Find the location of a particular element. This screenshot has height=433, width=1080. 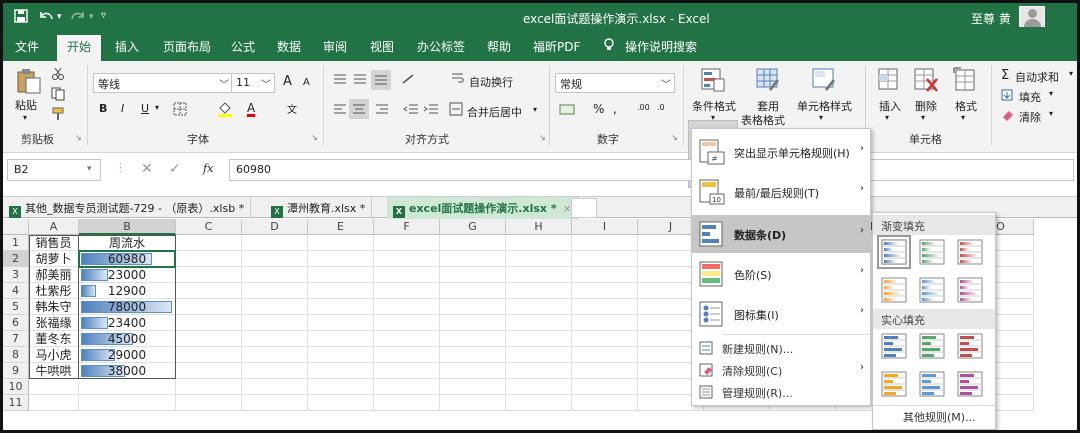

column-header-c: C is located at coordinates (209, 227).